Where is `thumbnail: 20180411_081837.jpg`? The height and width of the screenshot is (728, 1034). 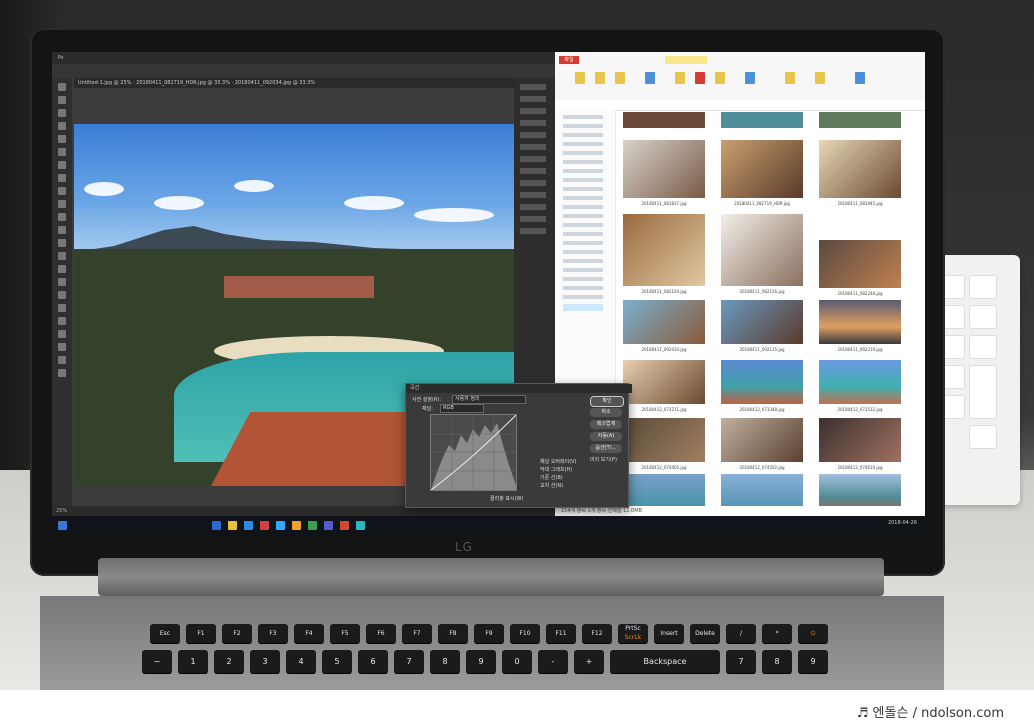
thumbnail: 20180411_081837.jpg is located at coordinates (664, 173).